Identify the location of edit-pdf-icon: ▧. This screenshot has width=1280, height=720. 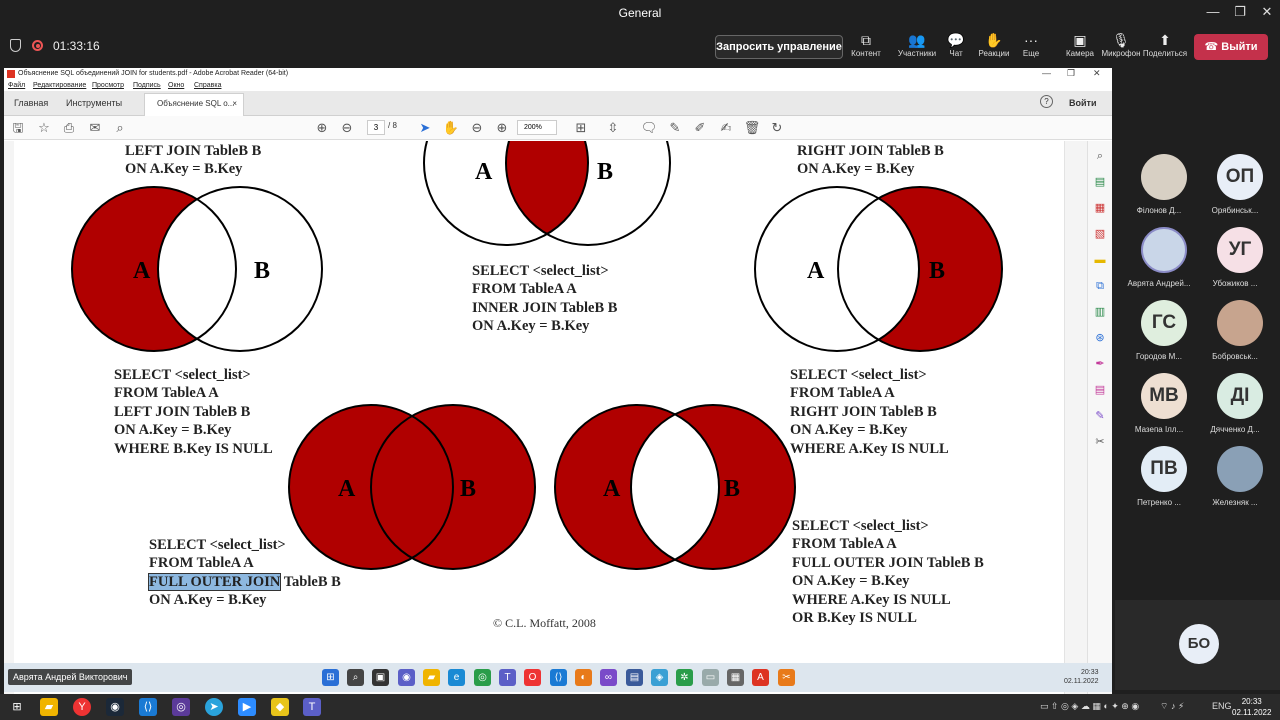
(1100, 234).